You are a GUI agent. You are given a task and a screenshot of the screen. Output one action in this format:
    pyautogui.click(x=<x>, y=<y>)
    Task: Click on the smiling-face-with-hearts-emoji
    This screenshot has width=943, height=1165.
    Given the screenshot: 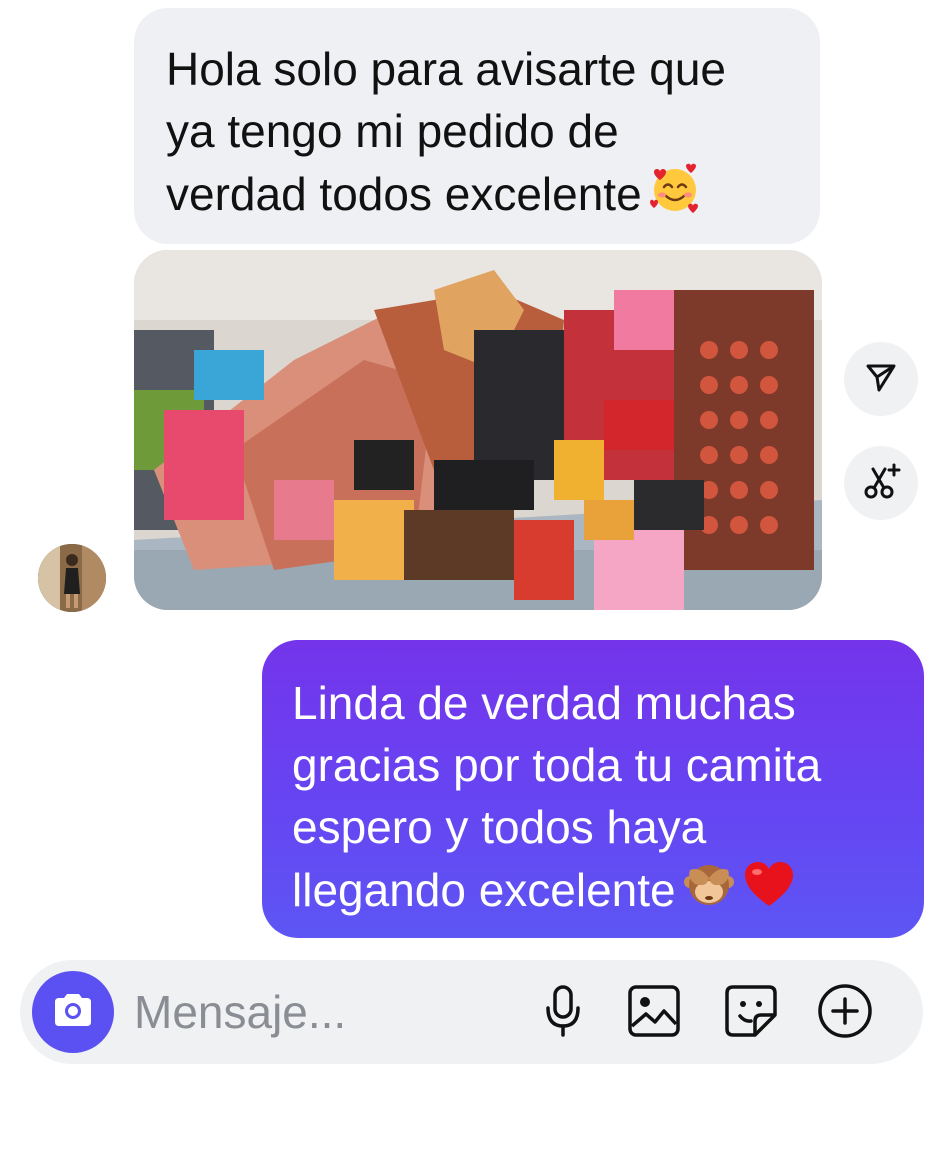 What is the action you would take?
    pyautogui.click(x=675, y=191)
    